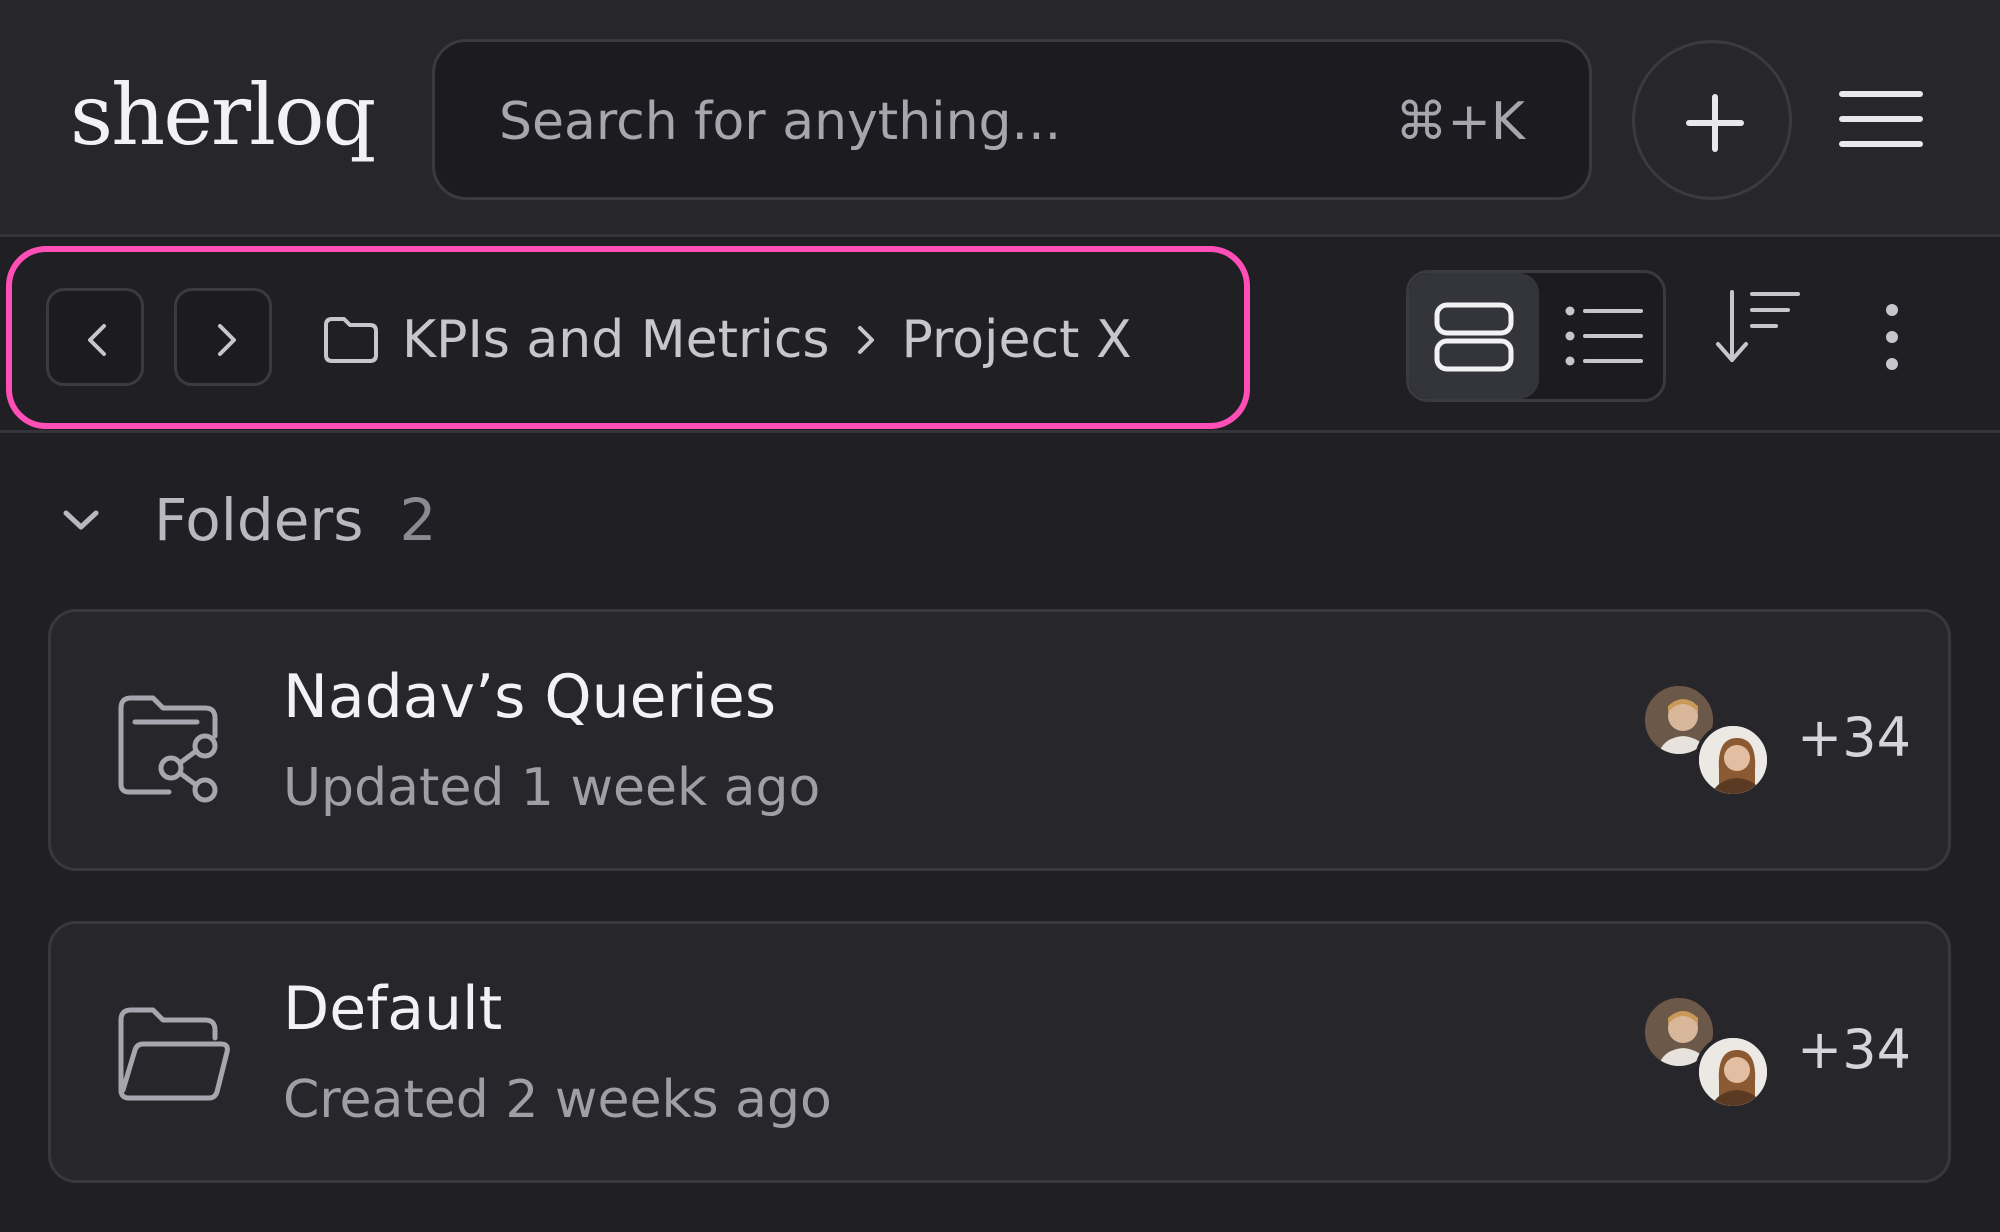 Image resolution: width=2000 pixels, height=1232 pixels. I want to click on card-view-icon, so click(1474, 337).